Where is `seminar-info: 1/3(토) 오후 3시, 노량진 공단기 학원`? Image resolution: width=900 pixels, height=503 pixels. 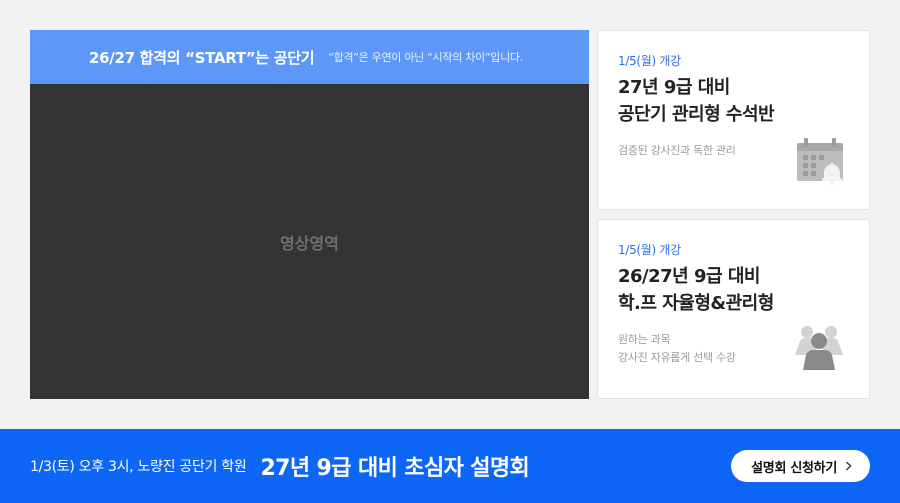 seminar-info: 1/3(토) 오후 3시, 노량진 공단기 학원 is located at coordinates (138, 467).